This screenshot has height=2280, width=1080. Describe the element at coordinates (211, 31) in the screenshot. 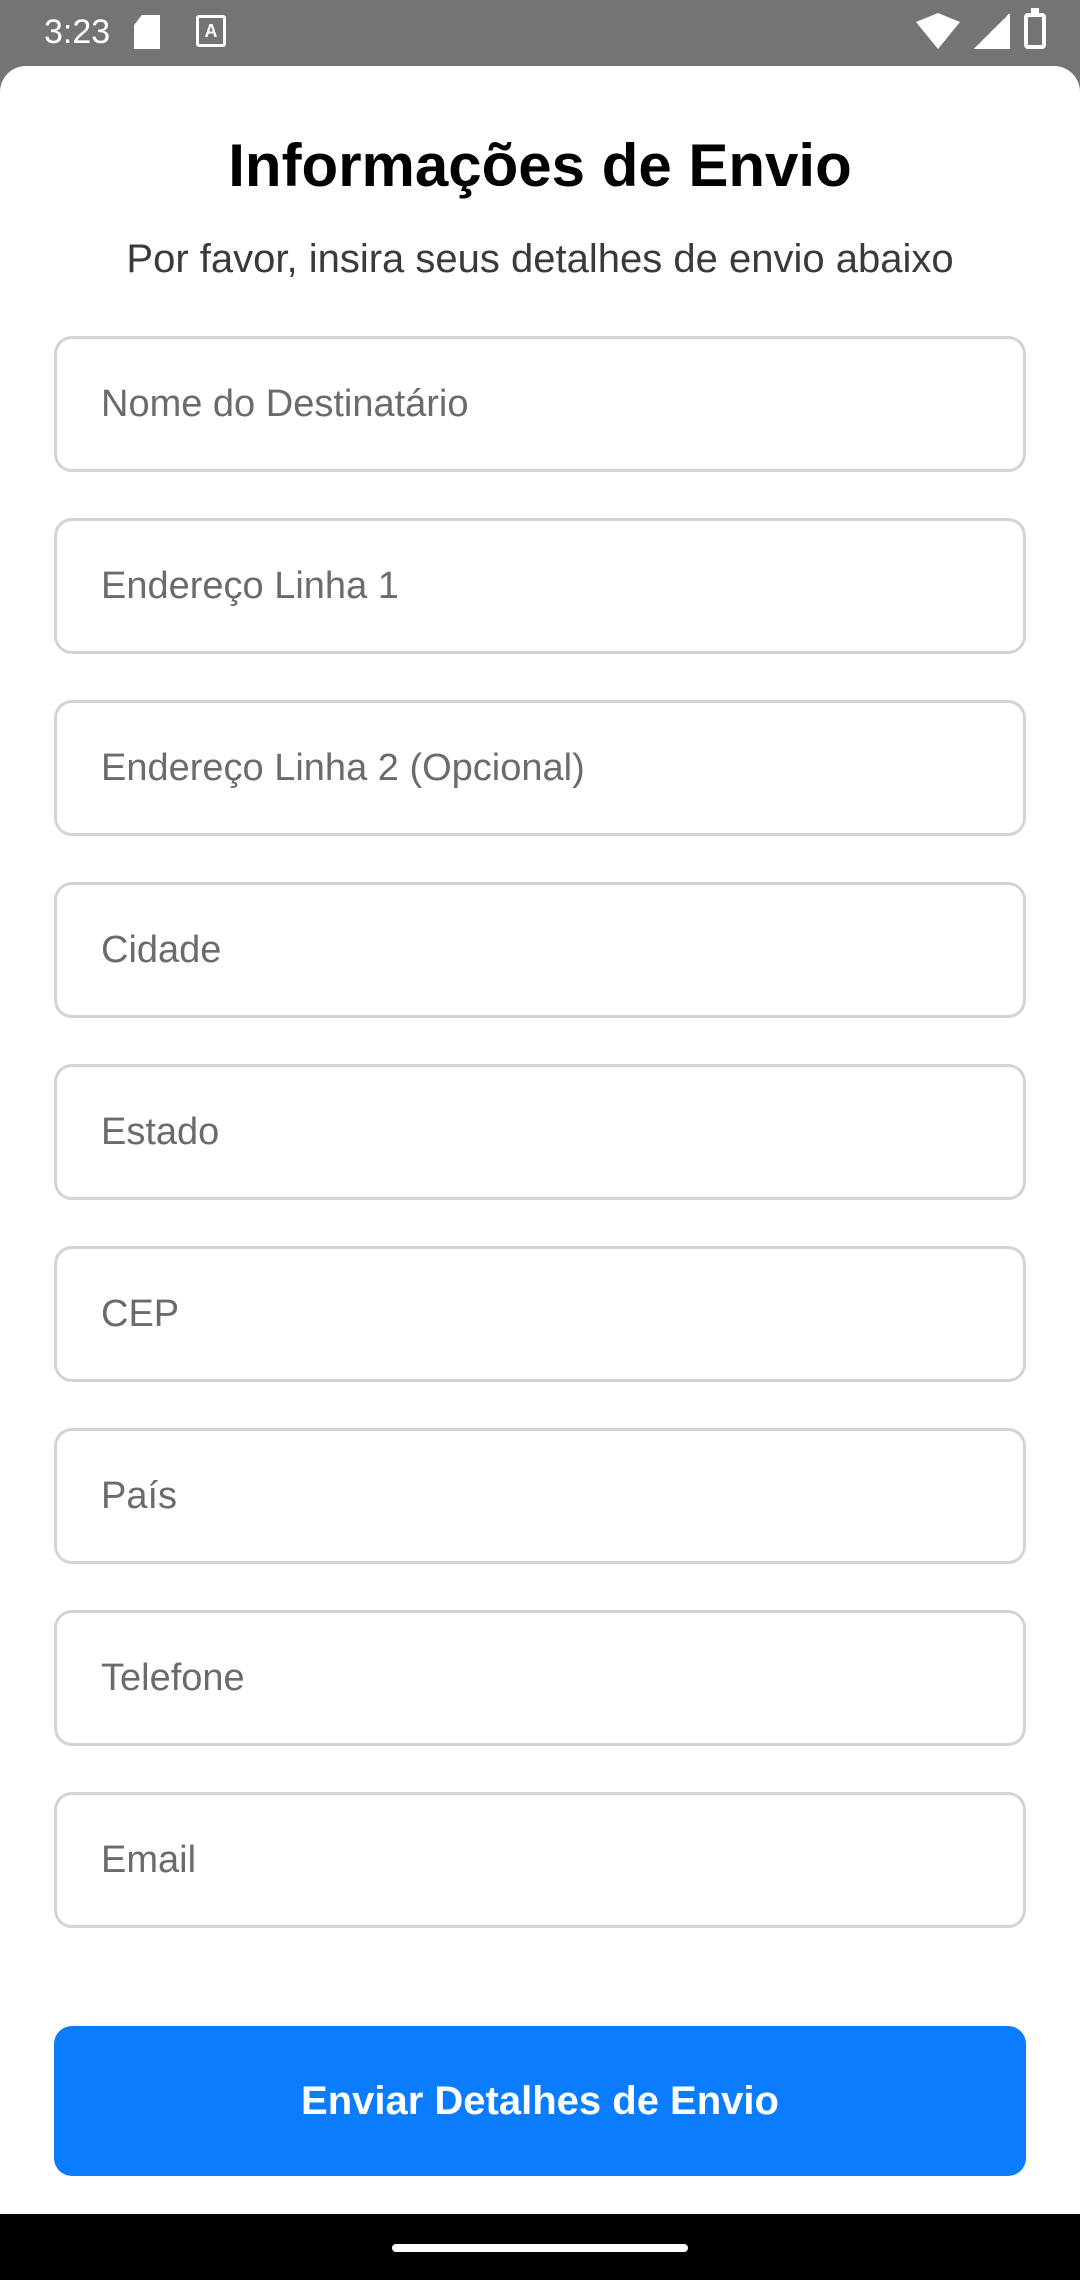

I see `keyboard-a-icon: A` at that location.